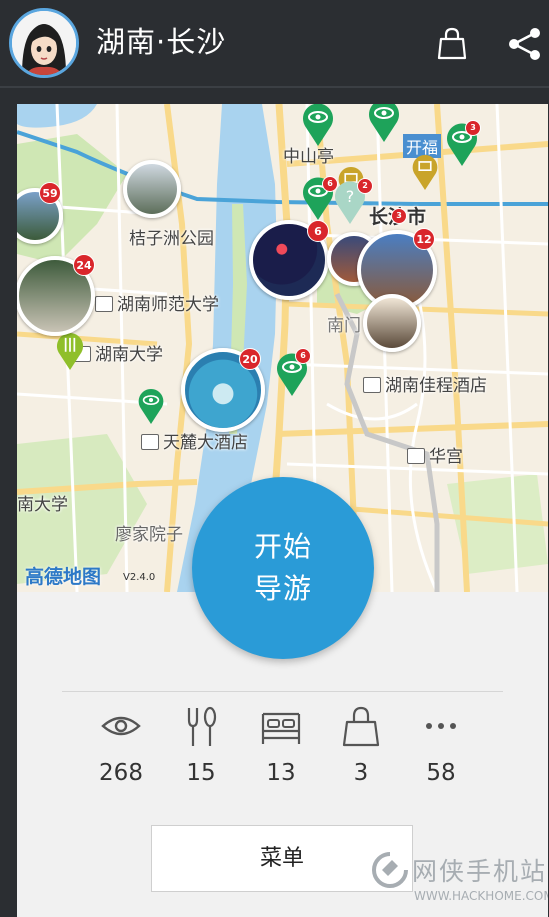  I want to click on map-label-nanmen: 南门, so click(344, 326).